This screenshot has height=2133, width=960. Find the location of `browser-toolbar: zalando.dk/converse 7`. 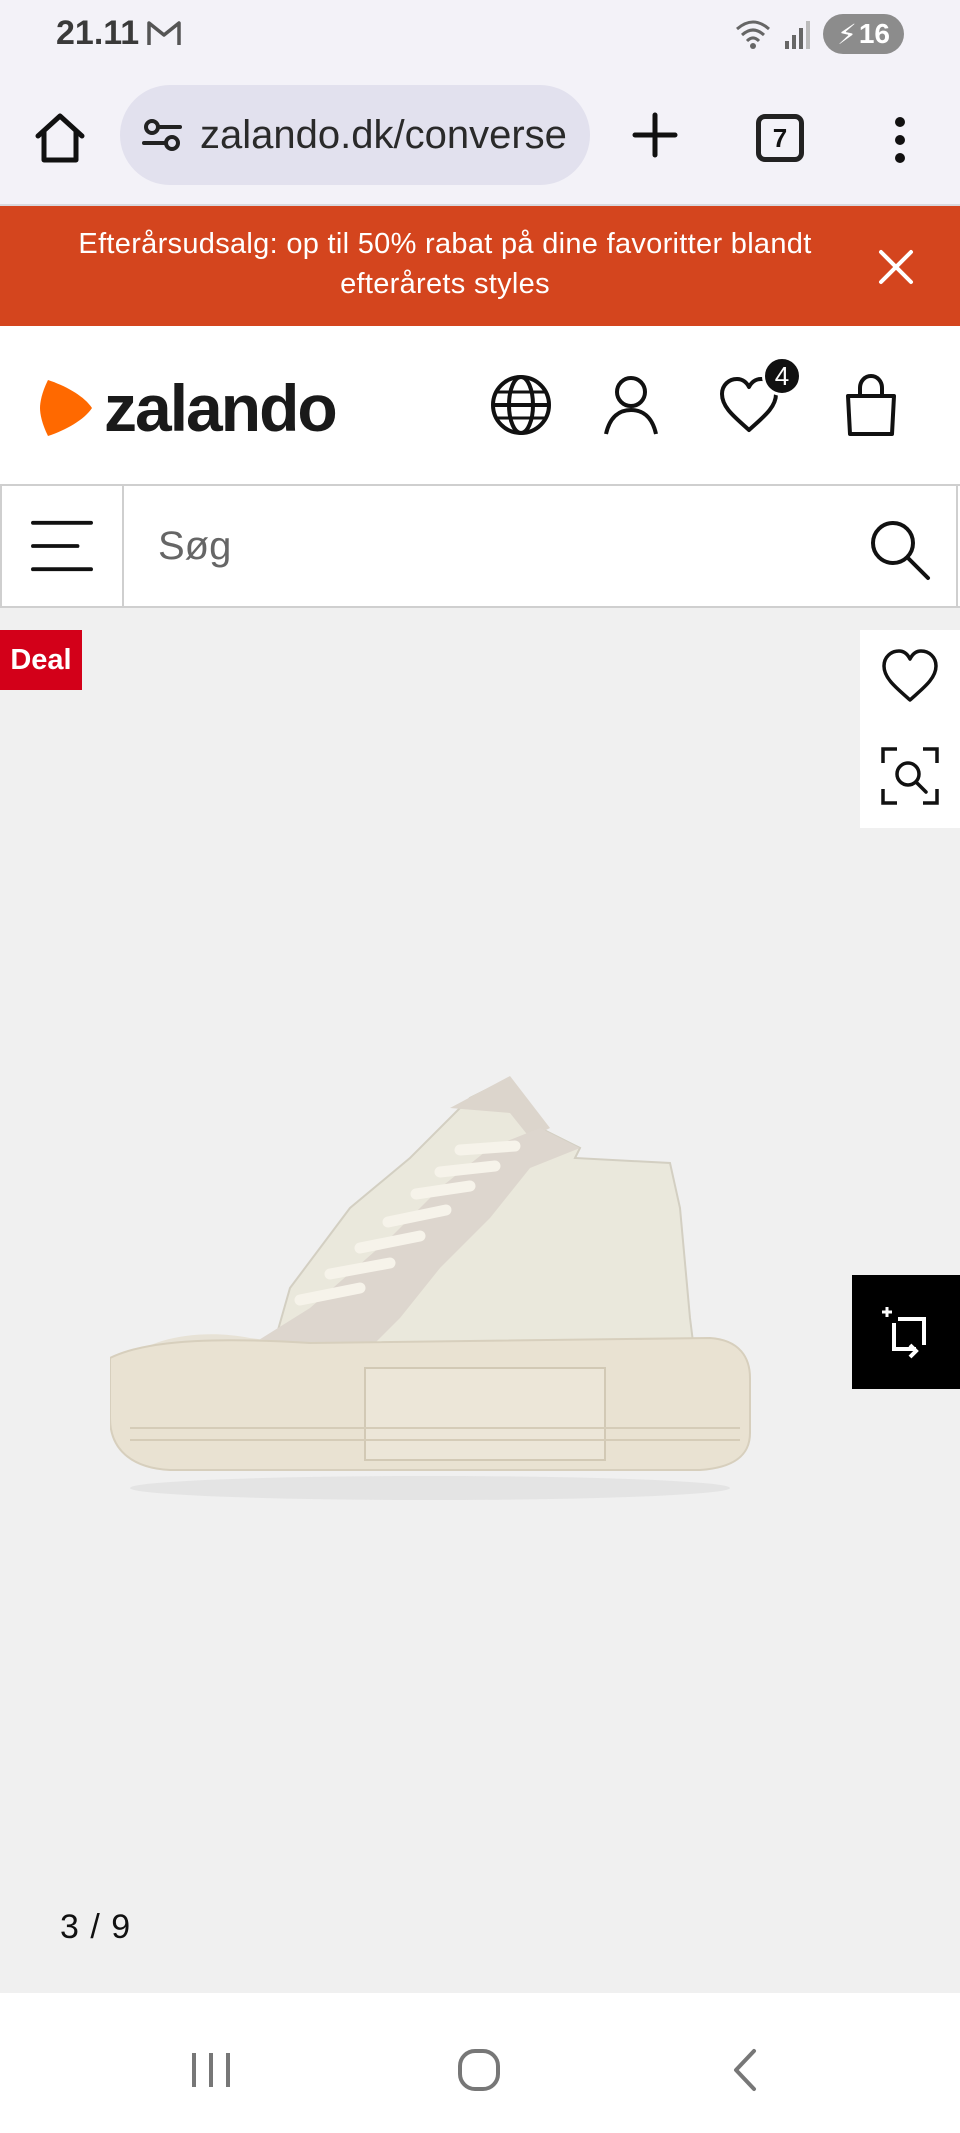

browser-toolbar: zalando.dk/converse 7 is located at coordinates (480, 138).